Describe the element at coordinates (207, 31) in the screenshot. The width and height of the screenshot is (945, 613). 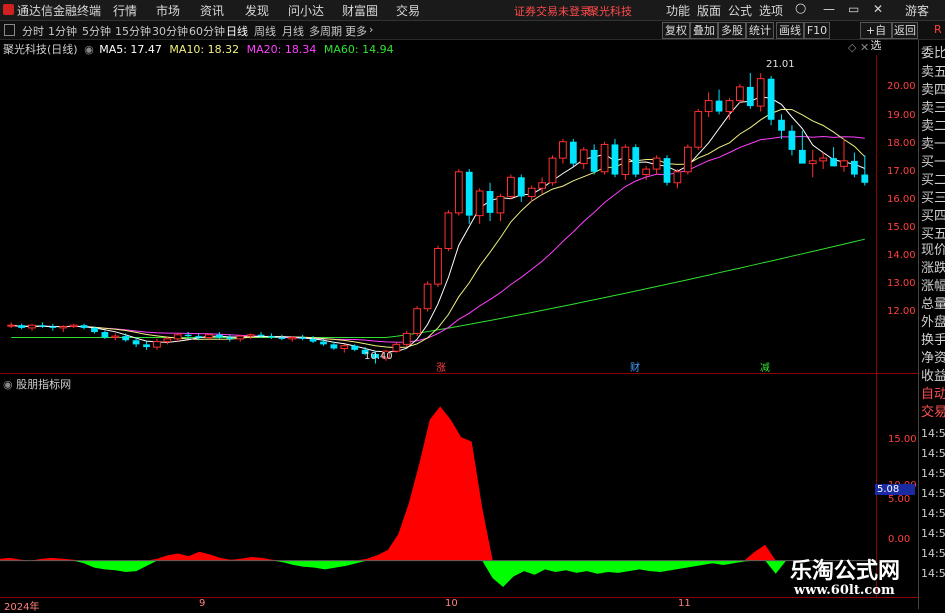
I see `period-tab-60min: 60分钟` at that location.